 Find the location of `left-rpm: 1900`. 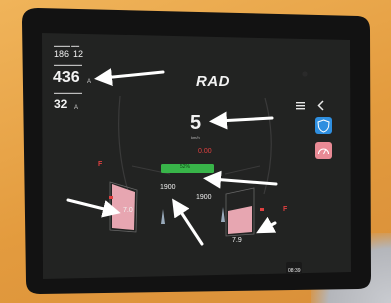

left-rpm: 1900 is located at coordinates (168, 187).